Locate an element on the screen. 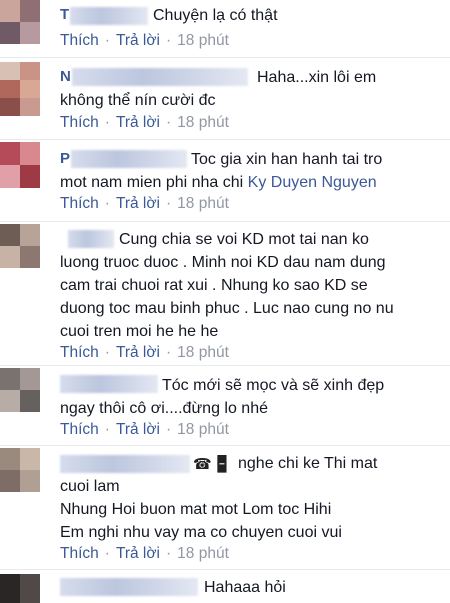 The image size is (450, 603). comment-text: mot nam mien phi nha chi Ky Duyen Nguyen is located at coordinates (218, 182).